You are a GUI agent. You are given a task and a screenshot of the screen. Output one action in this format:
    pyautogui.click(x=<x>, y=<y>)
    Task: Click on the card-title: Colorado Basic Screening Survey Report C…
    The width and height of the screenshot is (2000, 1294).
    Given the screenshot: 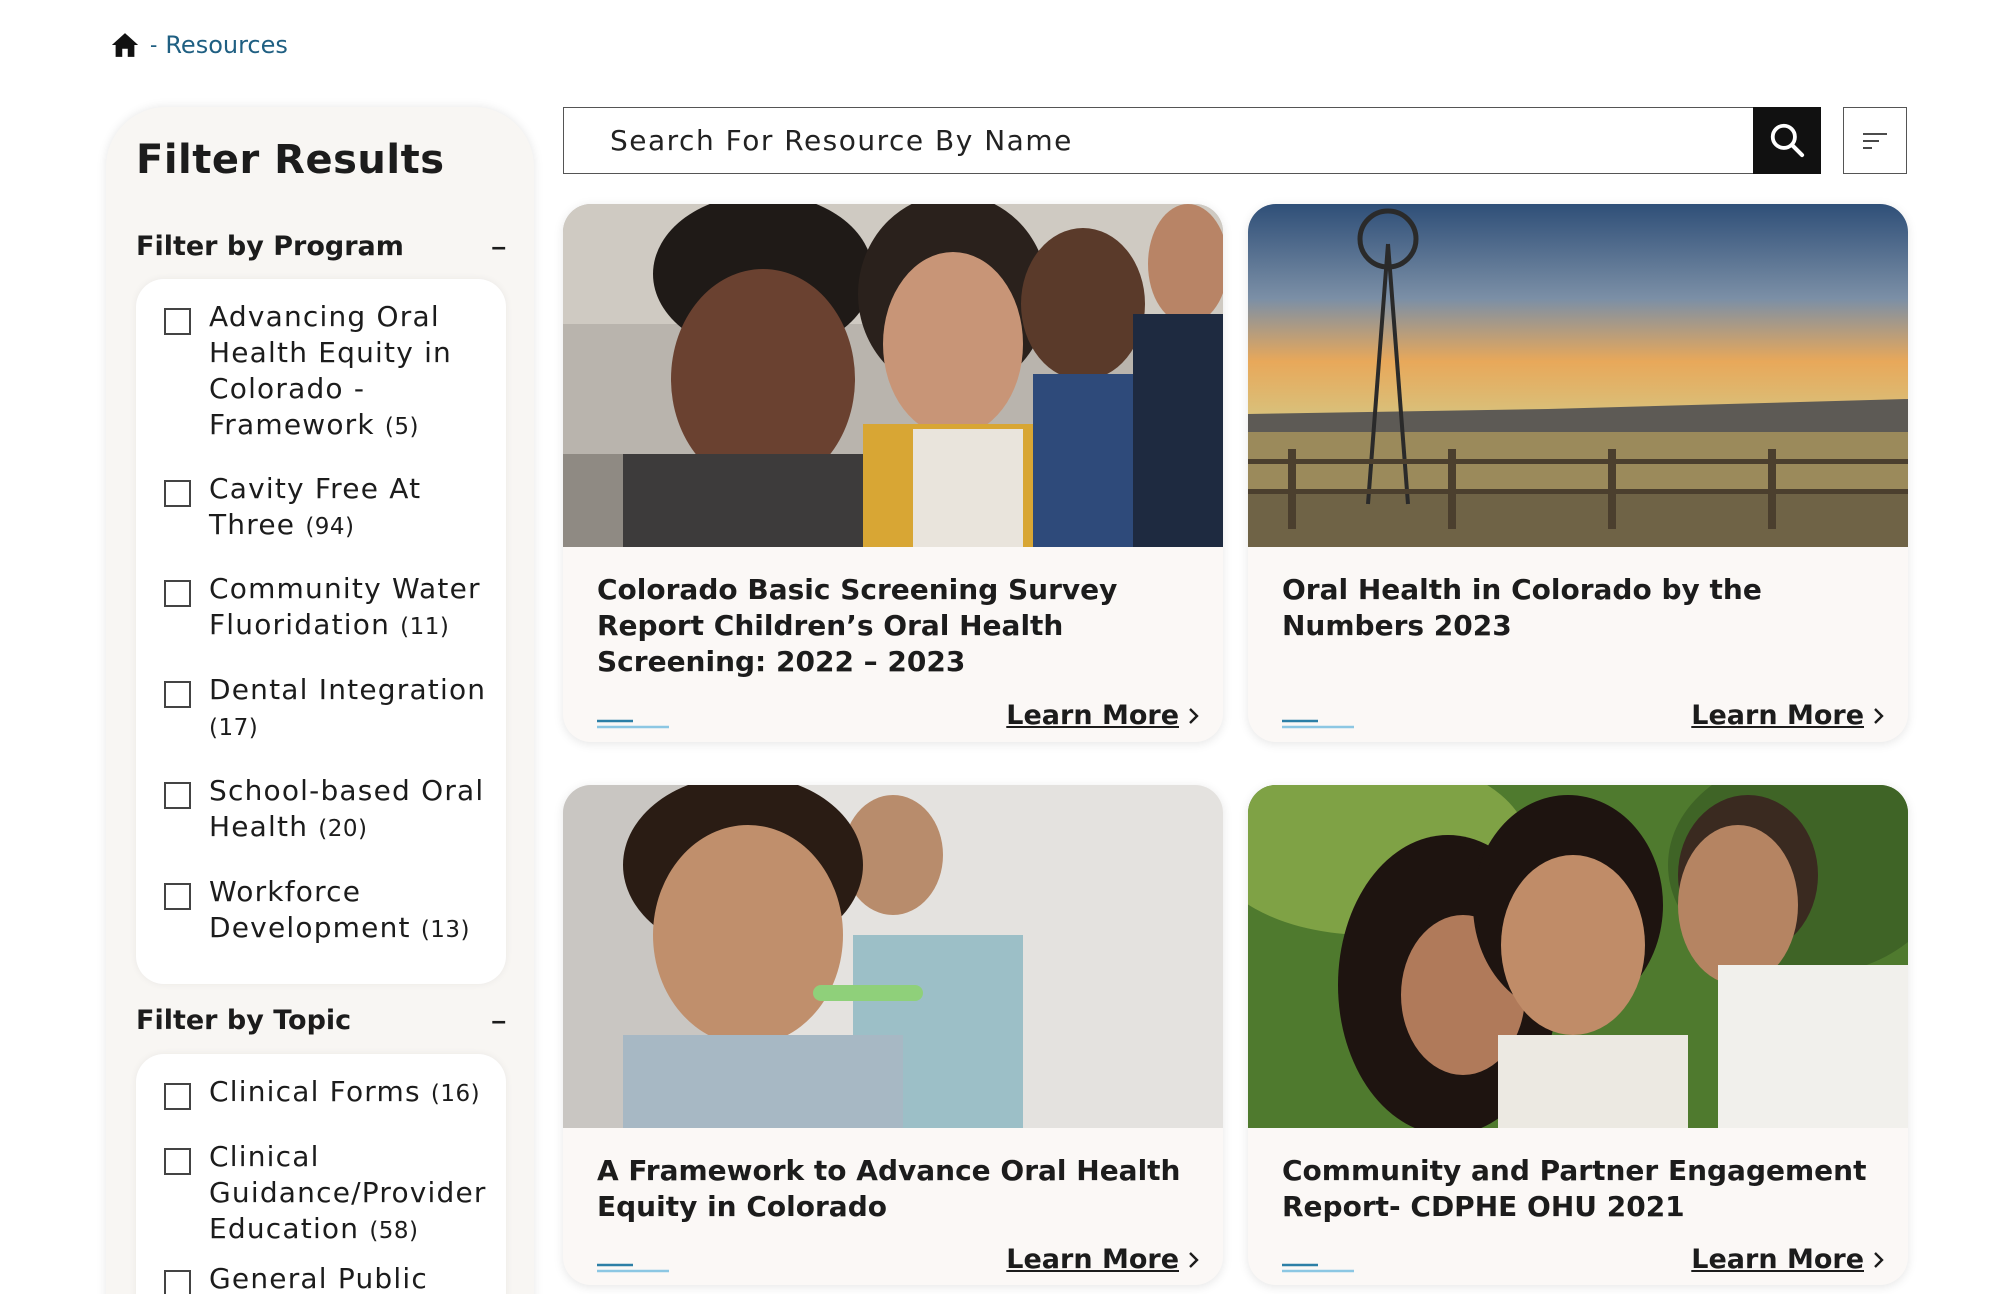 What is the action you would take?
    pyautogui.click(x=857, y=625)
    